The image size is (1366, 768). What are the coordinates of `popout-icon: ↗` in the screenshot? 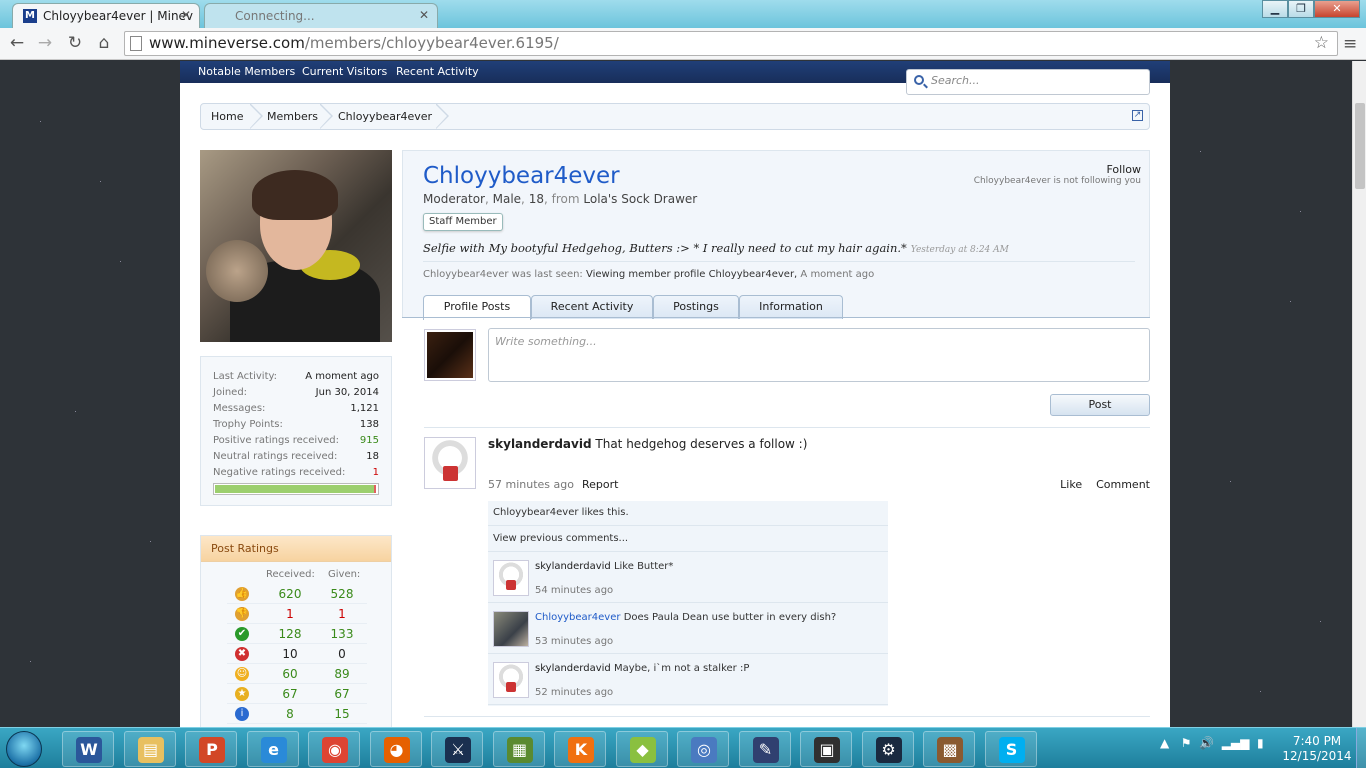 It's located at (1137, 115).